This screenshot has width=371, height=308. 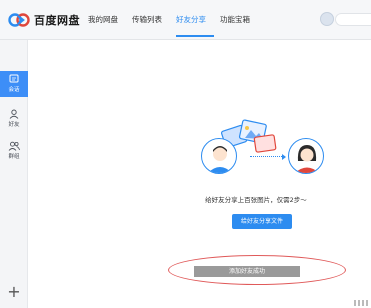 What do you see at coordinates (14, 114) in the screenshot?
I see `person-icon` at bounding box center [14, 114].